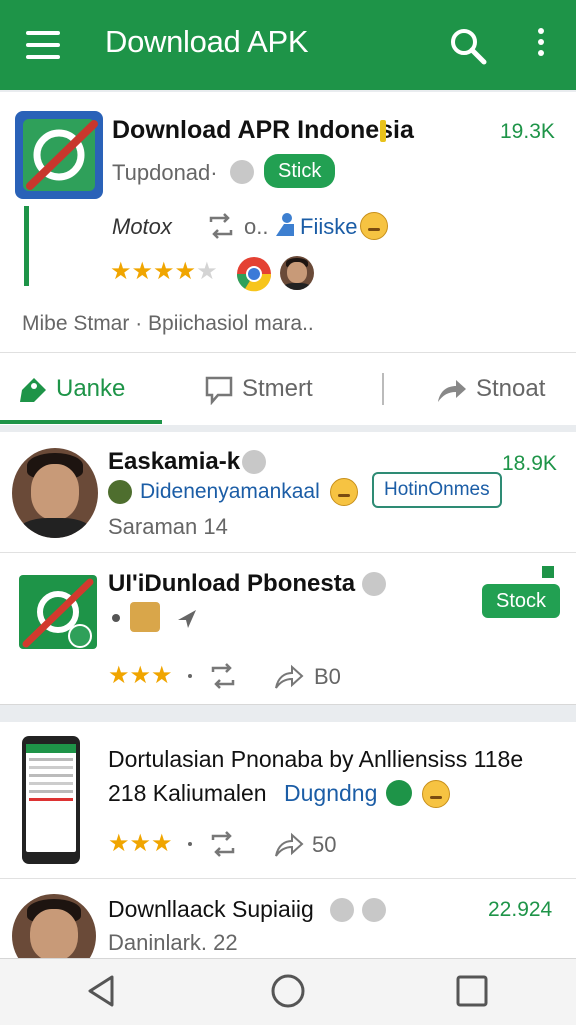 The width and height of the screenshot is (576, 1025). What do you see at coordinates (529, 463) in the screenshot?
I see `item-count: 18.9K` at bounding box center [529, 463].